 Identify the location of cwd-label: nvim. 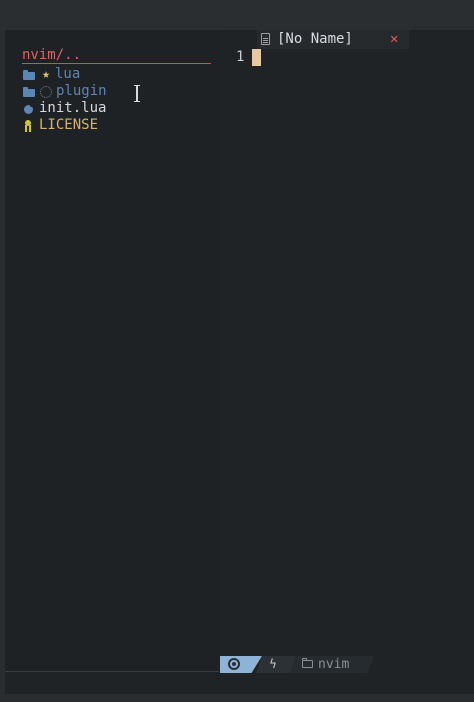
(334, 664).